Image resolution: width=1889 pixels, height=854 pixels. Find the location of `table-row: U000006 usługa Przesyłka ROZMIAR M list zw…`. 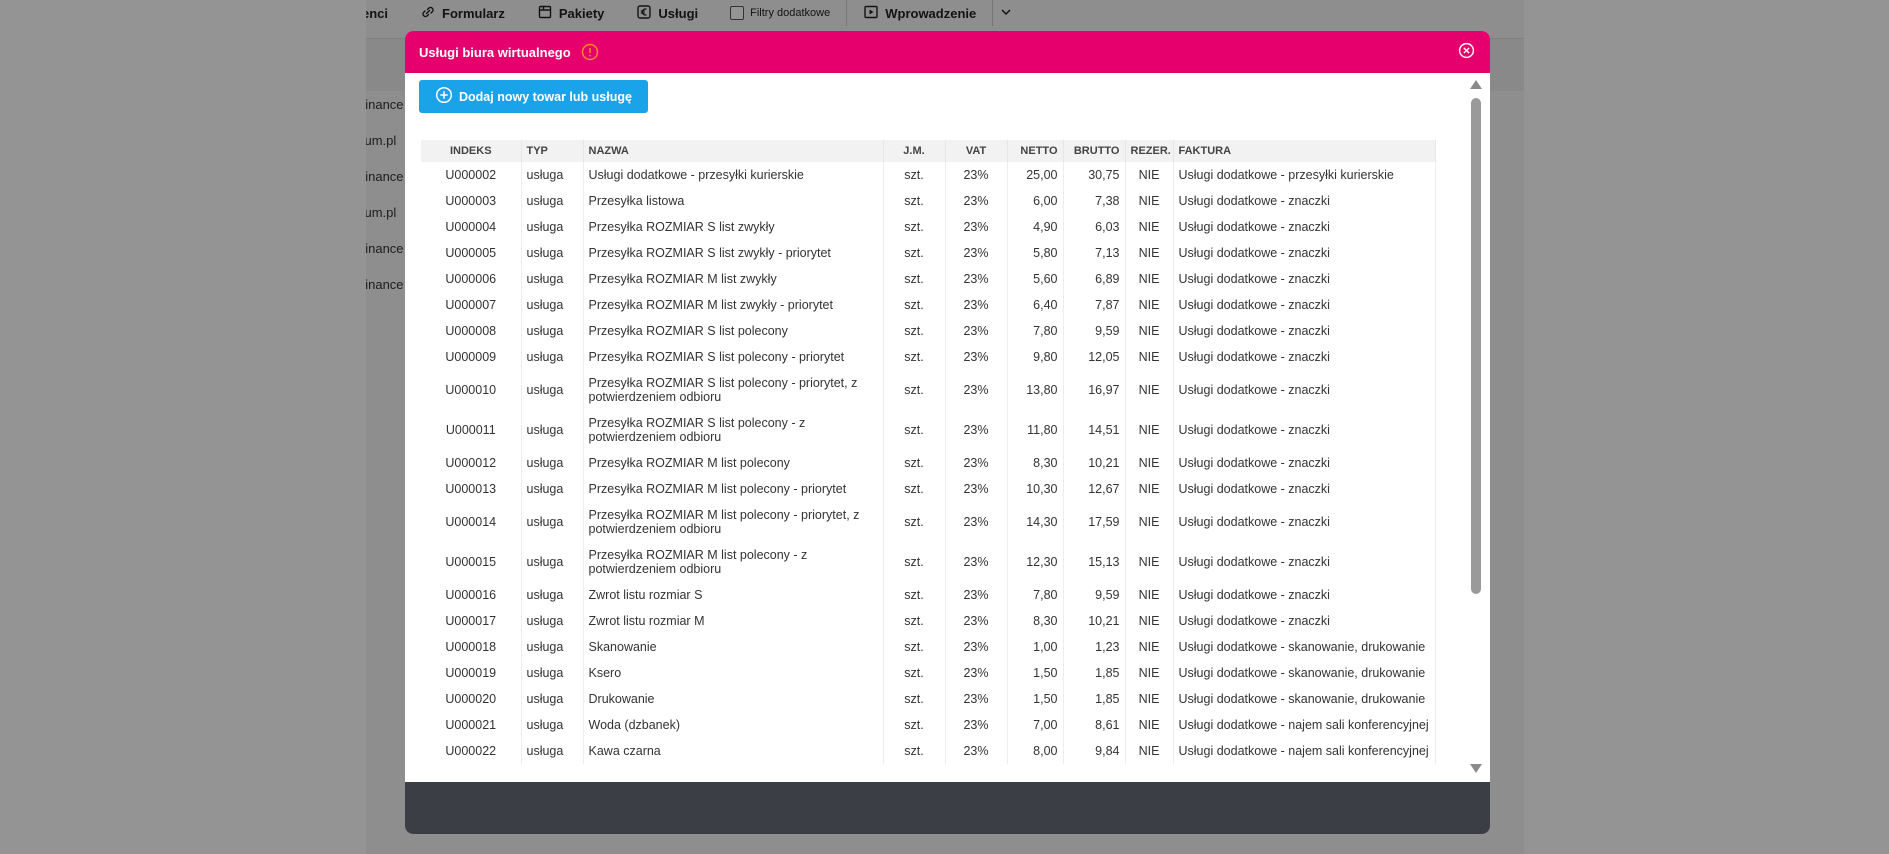

table-row: U000006 usługa Przesyłka ROZMIAR M list zw… is located at coordinates (928, 279).